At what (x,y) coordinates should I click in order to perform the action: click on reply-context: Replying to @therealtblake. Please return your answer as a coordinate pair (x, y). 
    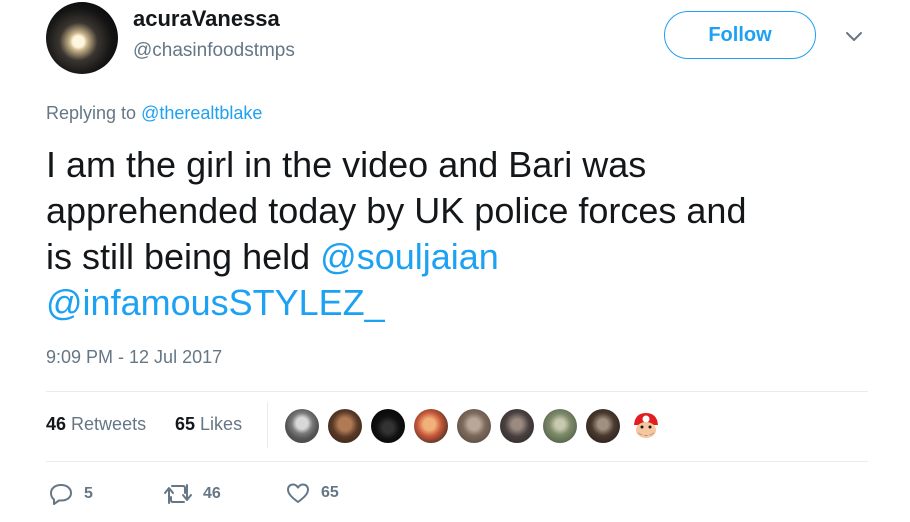
    Looking at the image, I should click on (154, 113).